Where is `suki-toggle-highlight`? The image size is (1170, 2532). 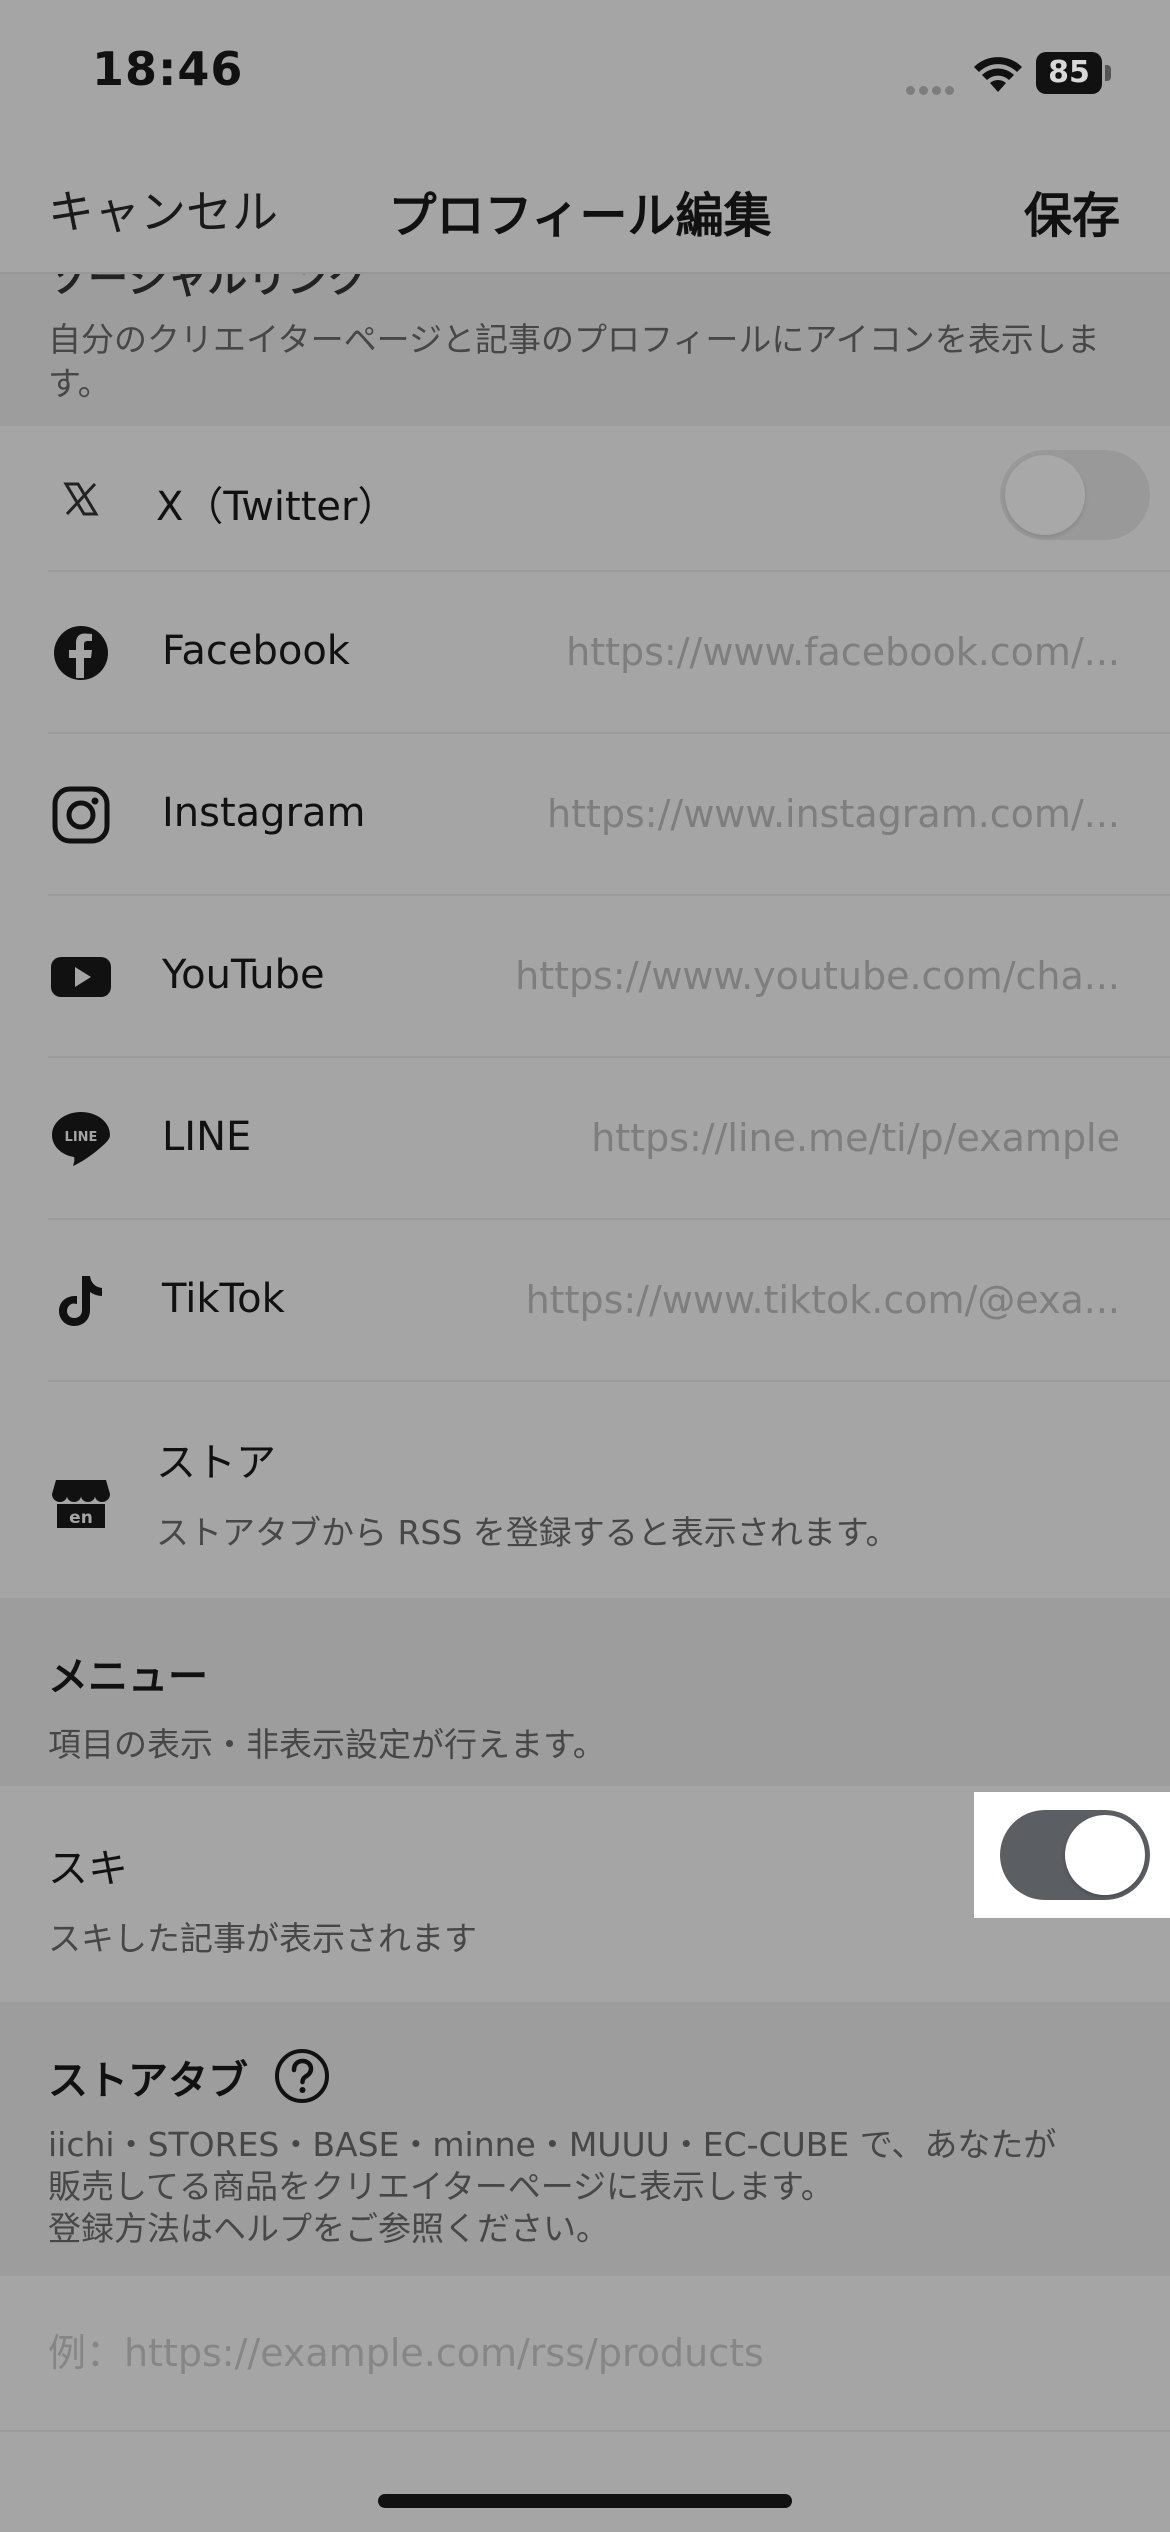 suki-toggle-highlight is located at coordinates (1072, 1855).